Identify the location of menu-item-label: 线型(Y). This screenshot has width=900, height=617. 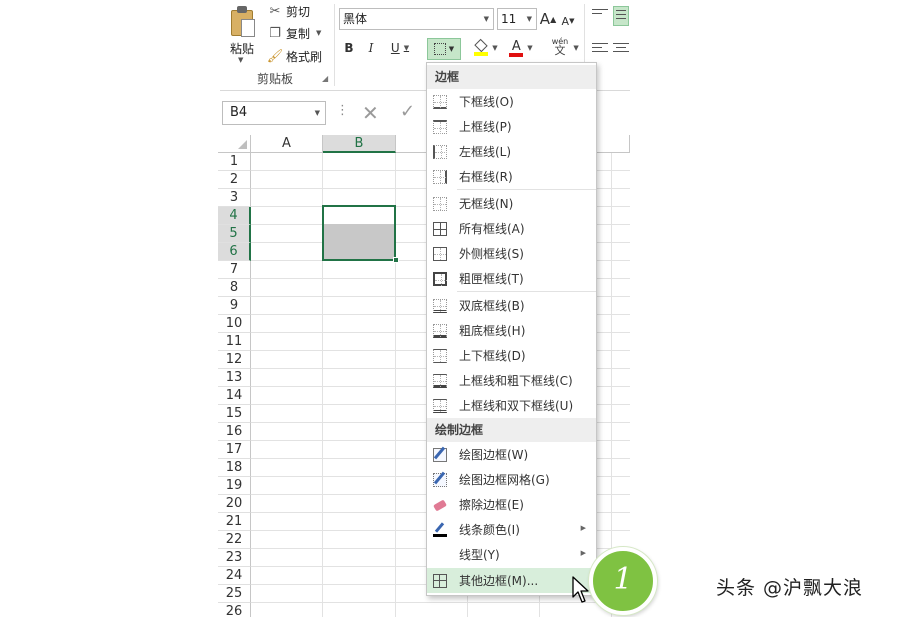
(479, 555).